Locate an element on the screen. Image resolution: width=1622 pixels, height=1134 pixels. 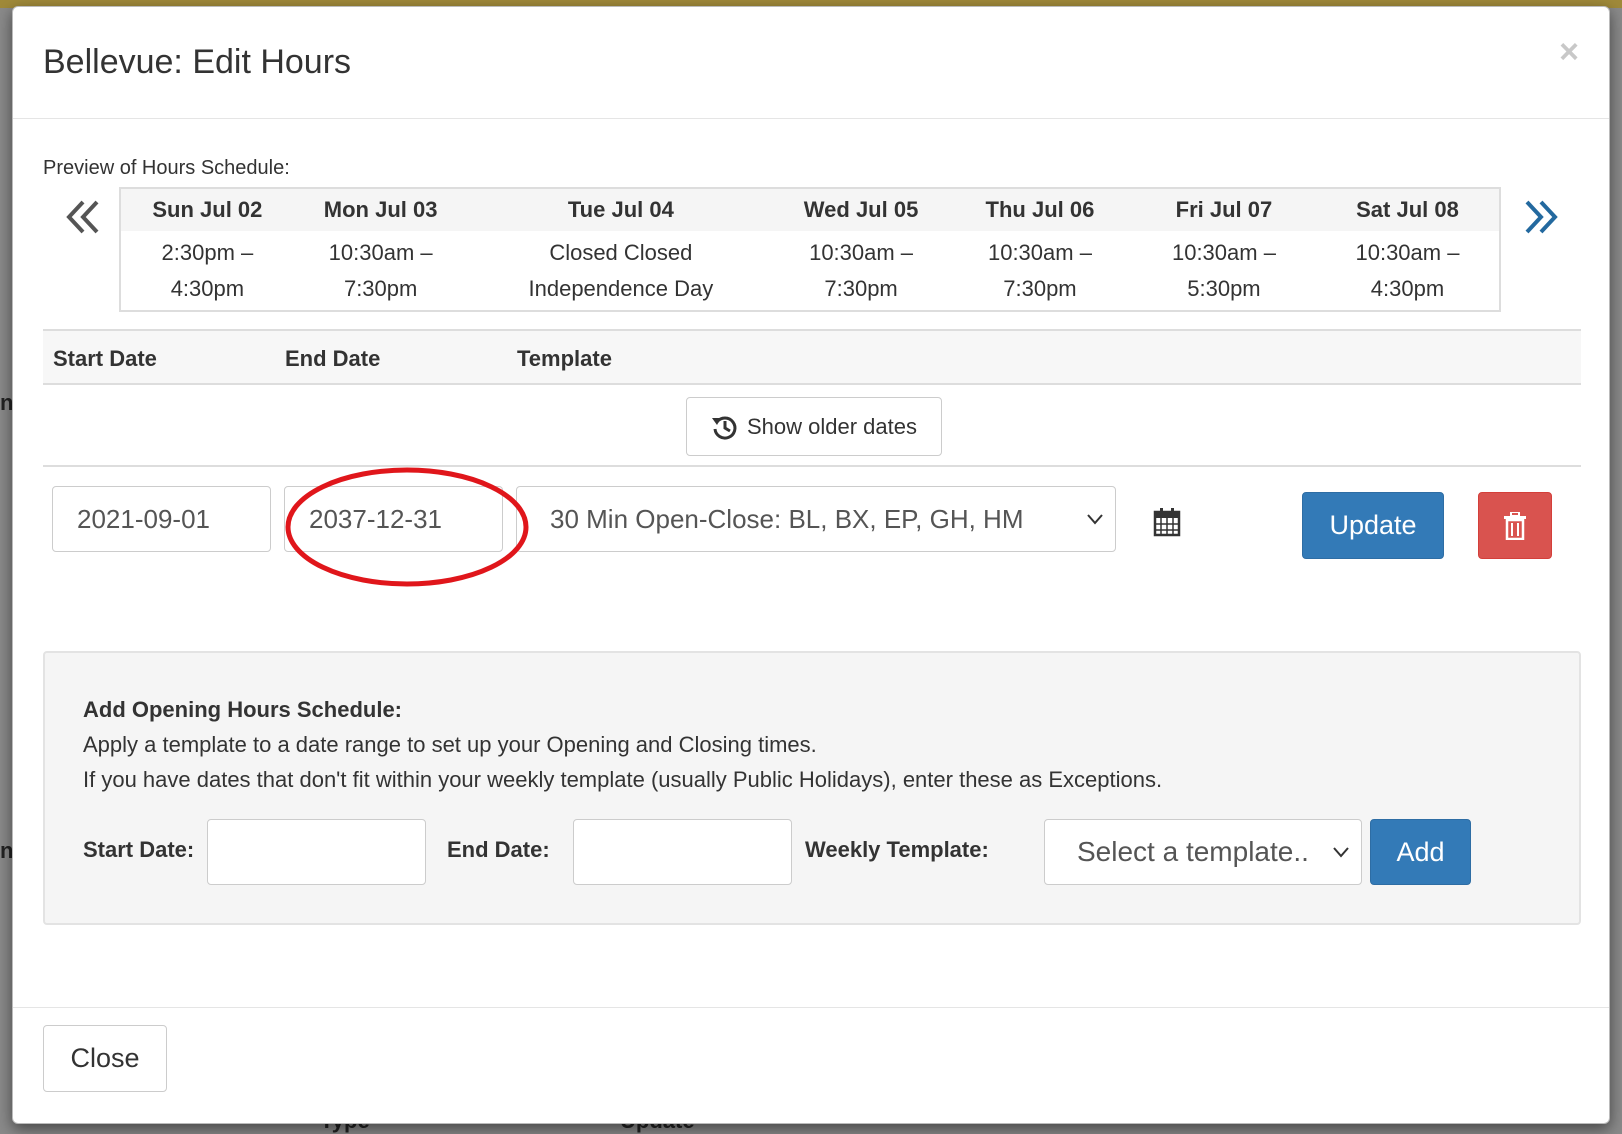
double-chevron-right-icon is located at coordinates (1541, 217).